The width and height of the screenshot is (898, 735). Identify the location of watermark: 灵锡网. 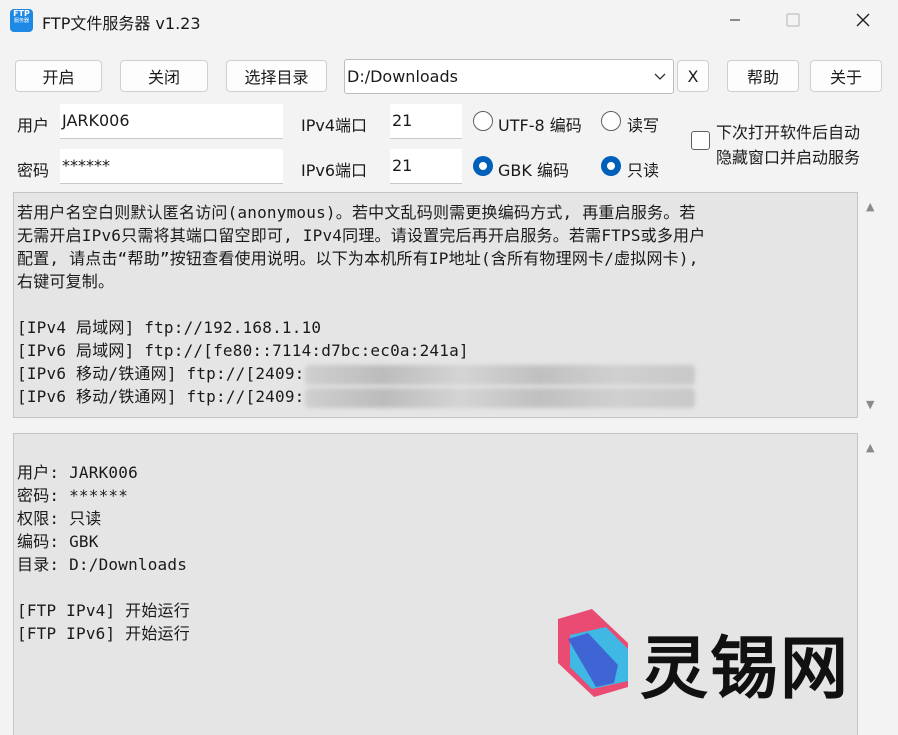
(708, 657).